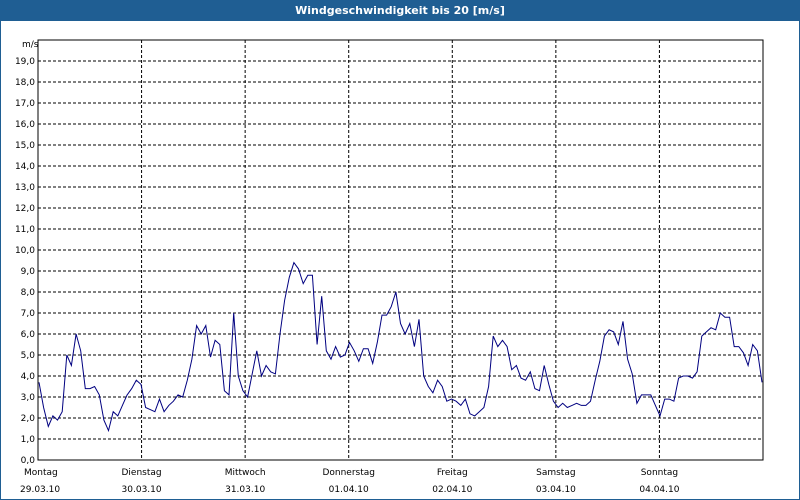 This screenshot has height=500, width=800. Describe the element at coordinates (452, 490) in the screenshot. I see `x-tick-date-label: 02.04.10` at that location.